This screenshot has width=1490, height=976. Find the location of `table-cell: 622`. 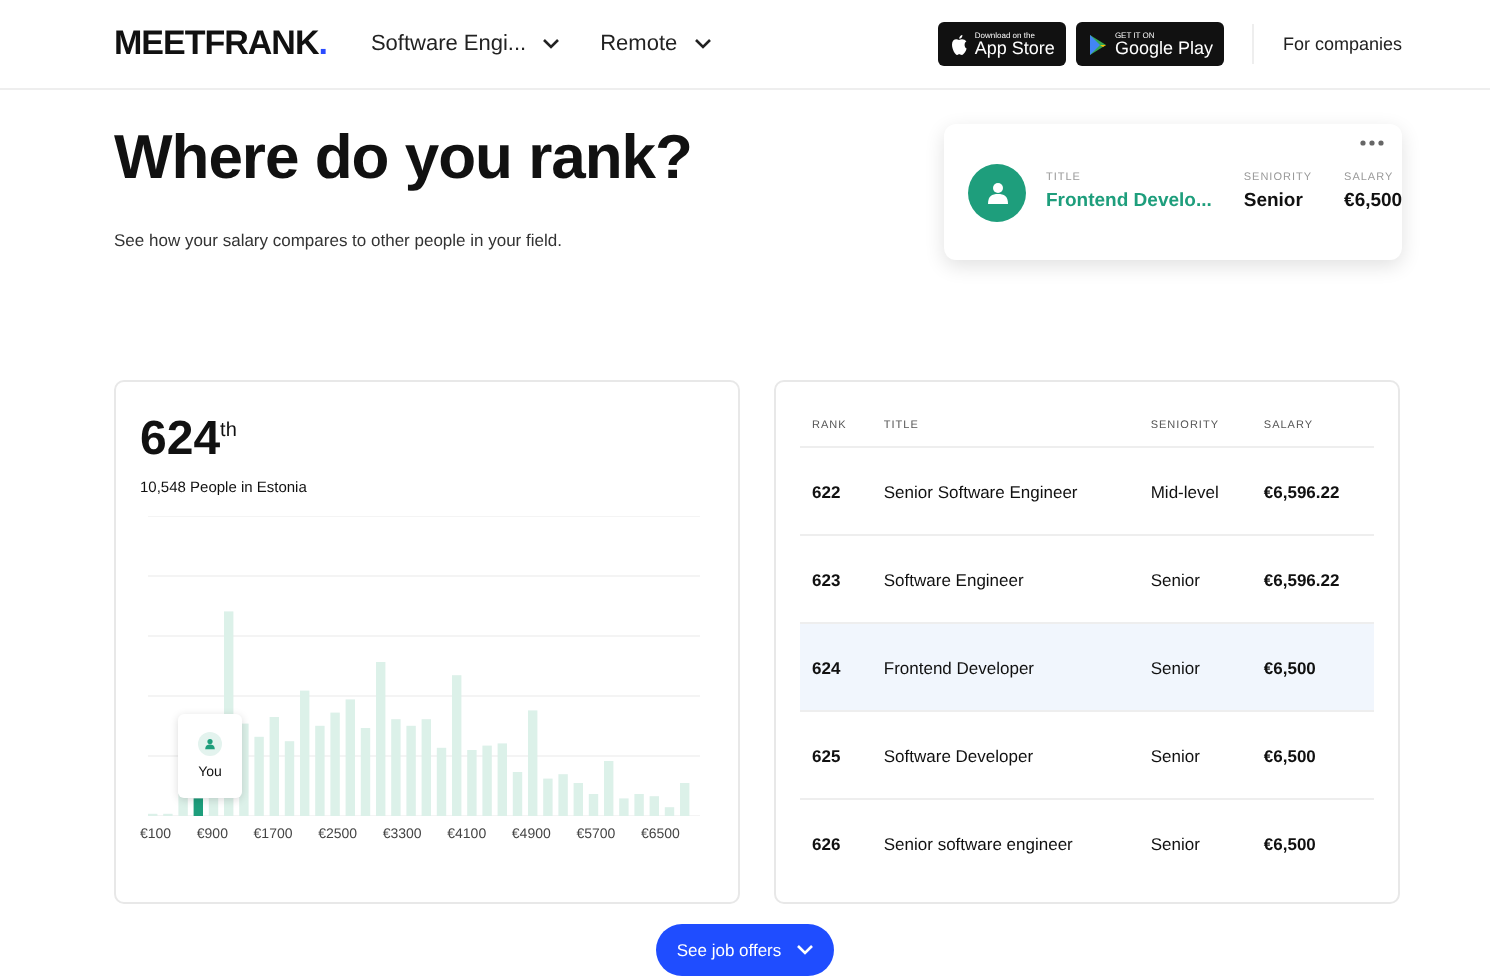

table-cell: 622 is located at coordinates (836, 491).